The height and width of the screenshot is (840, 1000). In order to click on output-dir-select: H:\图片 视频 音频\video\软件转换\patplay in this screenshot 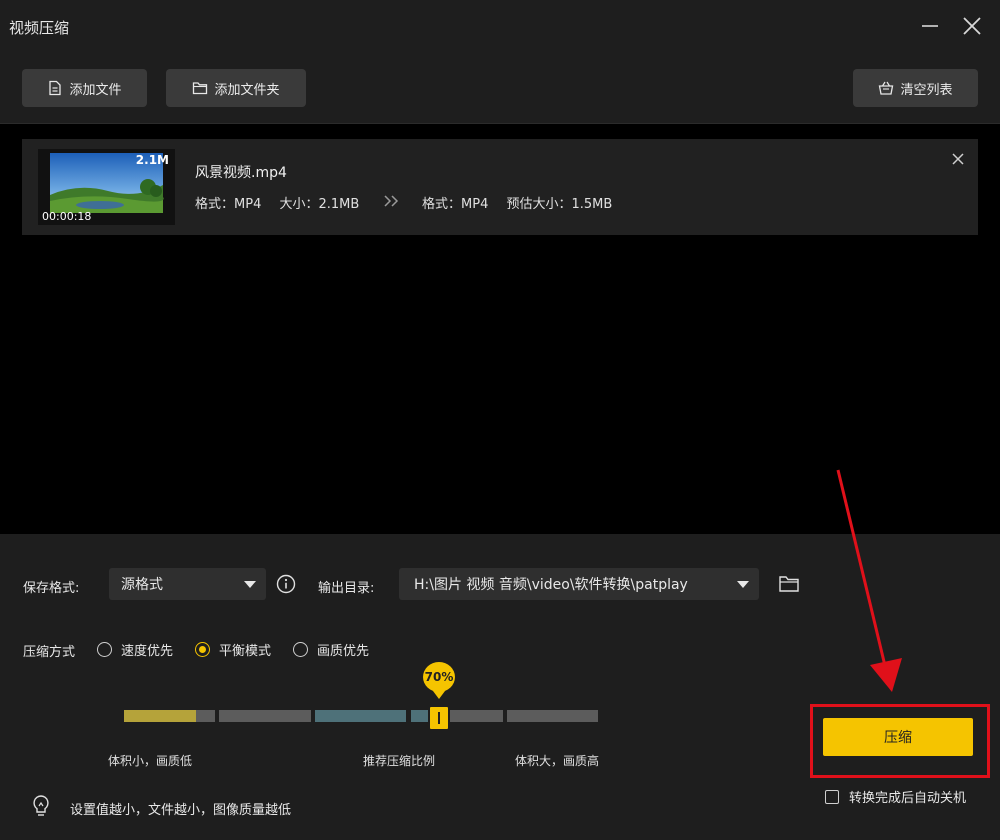, I will do `click(579, 584)`.